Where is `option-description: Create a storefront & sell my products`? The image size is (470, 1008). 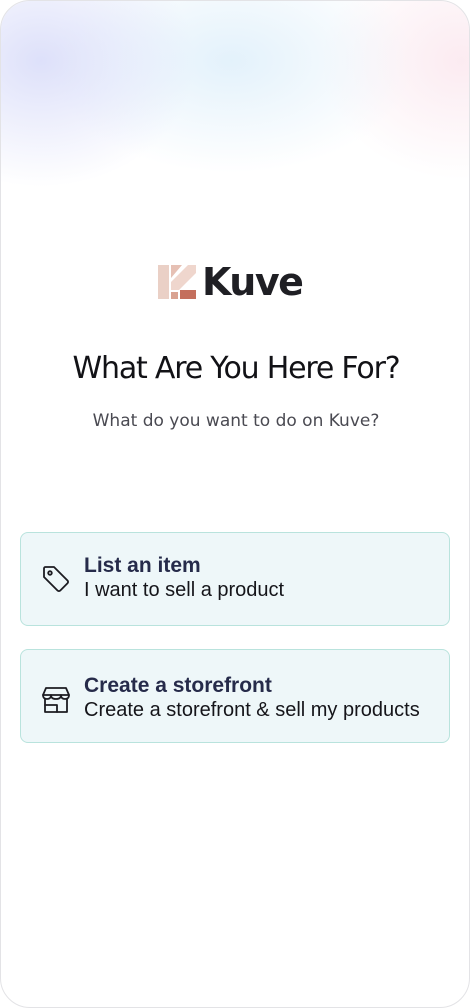
option-description: Create a storefront & sell my products is located at coordinates (252, 710).